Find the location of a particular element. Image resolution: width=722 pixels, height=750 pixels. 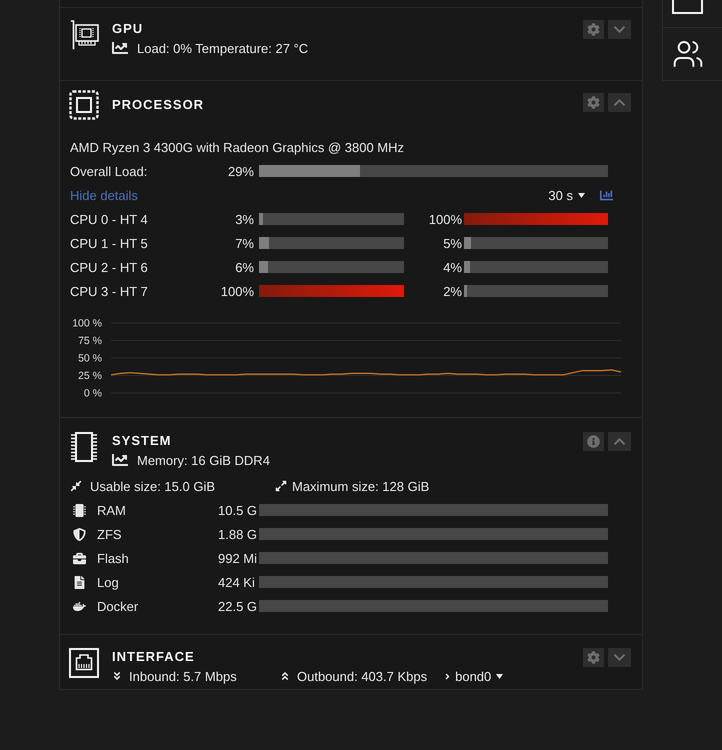

core-load-value: 3% is located at coordinates (244, 219).